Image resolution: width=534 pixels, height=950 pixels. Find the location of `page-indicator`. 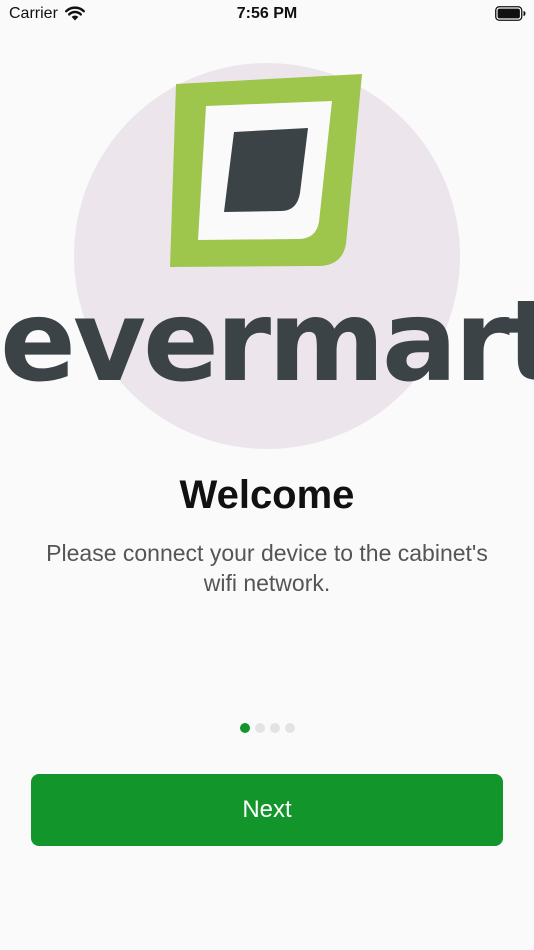

page-indicator is located at coordinates (267, 728).